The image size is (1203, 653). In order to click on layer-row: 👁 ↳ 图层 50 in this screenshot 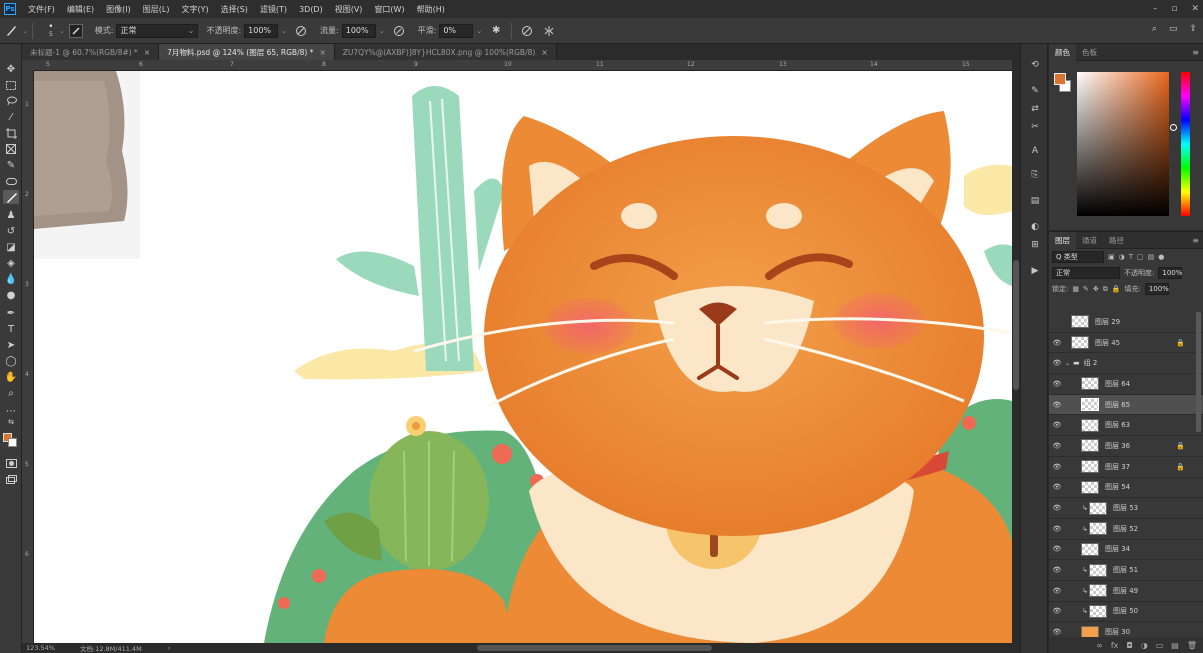, I will do `click(1126, 612)`.